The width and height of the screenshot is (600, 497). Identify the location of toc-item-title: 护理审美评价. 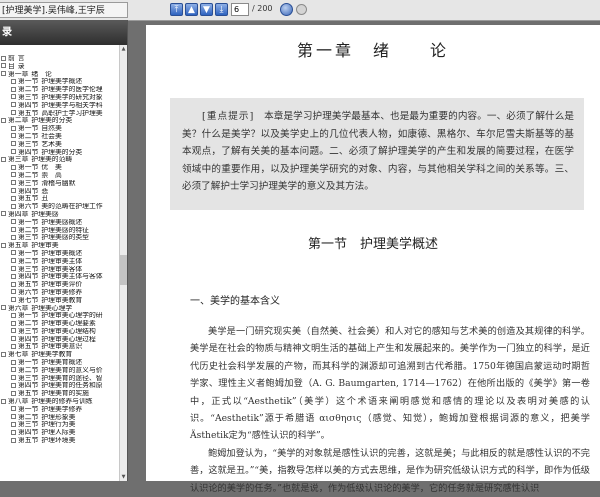
(62, 285).